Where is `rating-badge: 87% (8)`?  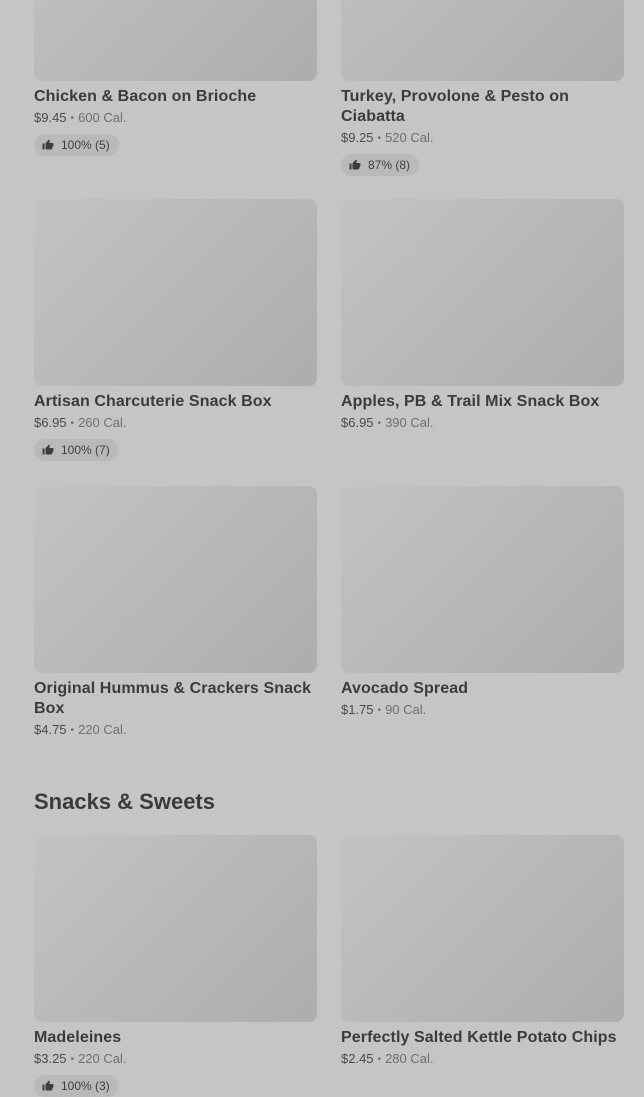 rating-badge: 87% (8) is located at coordinates (380, 165).